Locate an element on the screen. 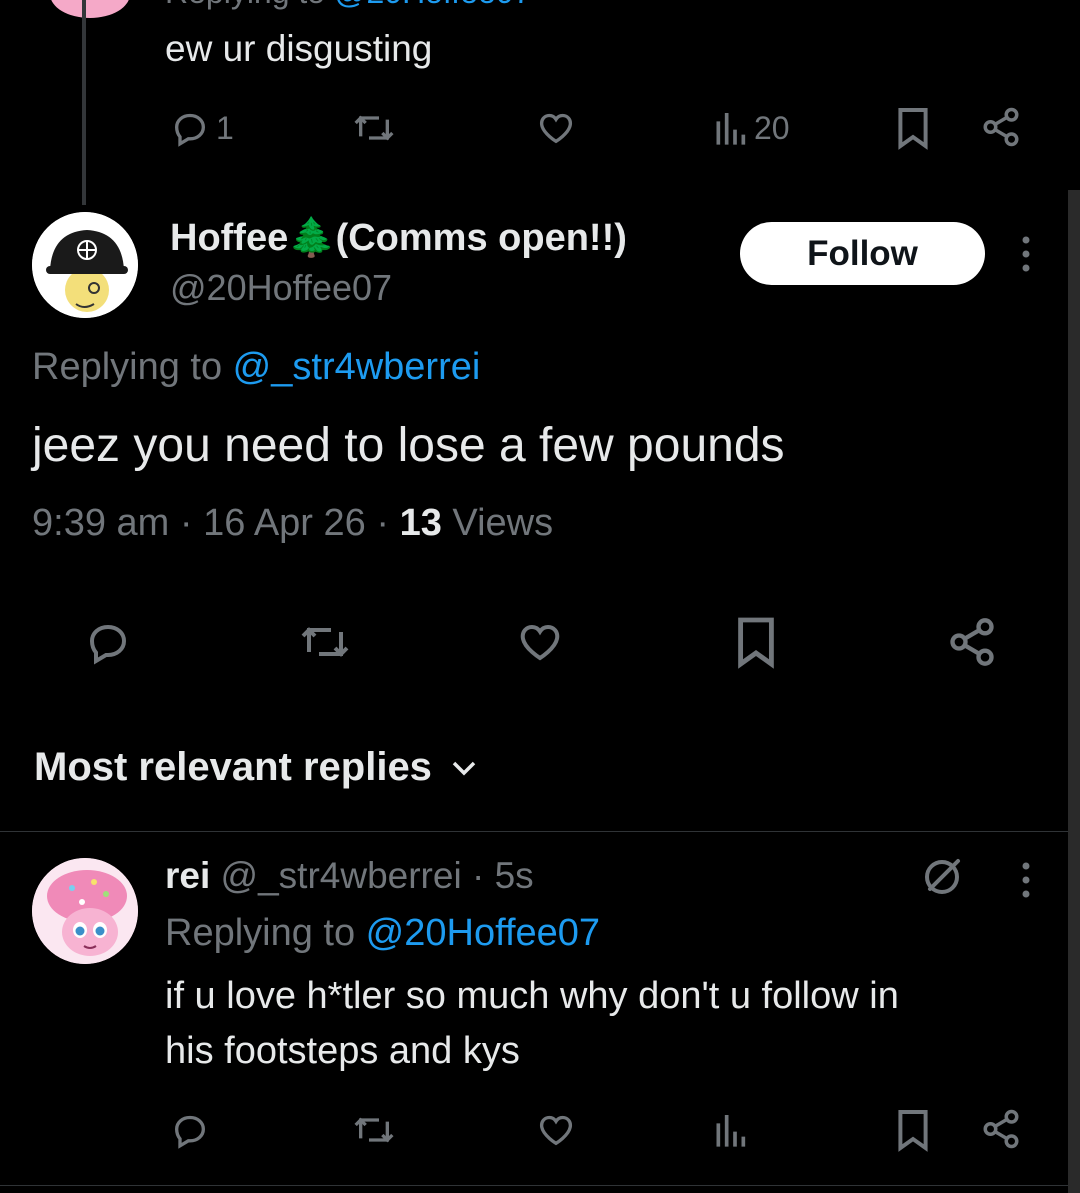 The height and width of the screenshot is (1193, 1080). main-reply-button is located at coordinates (108, 642).